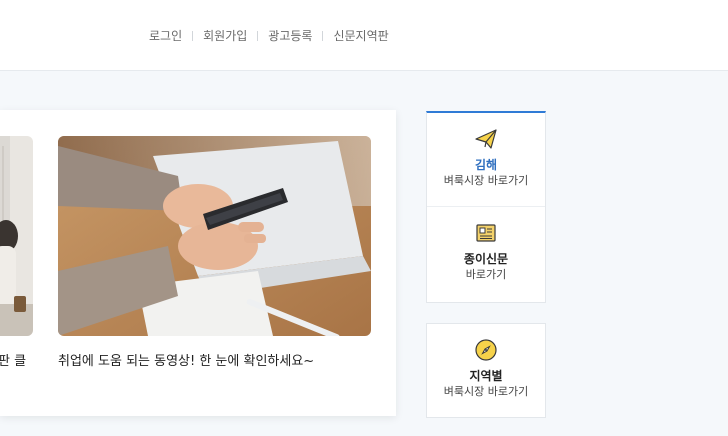 This screenshot has width=728, height=436. I want to click on video-caption-left: 판 클, so click(13, 359).